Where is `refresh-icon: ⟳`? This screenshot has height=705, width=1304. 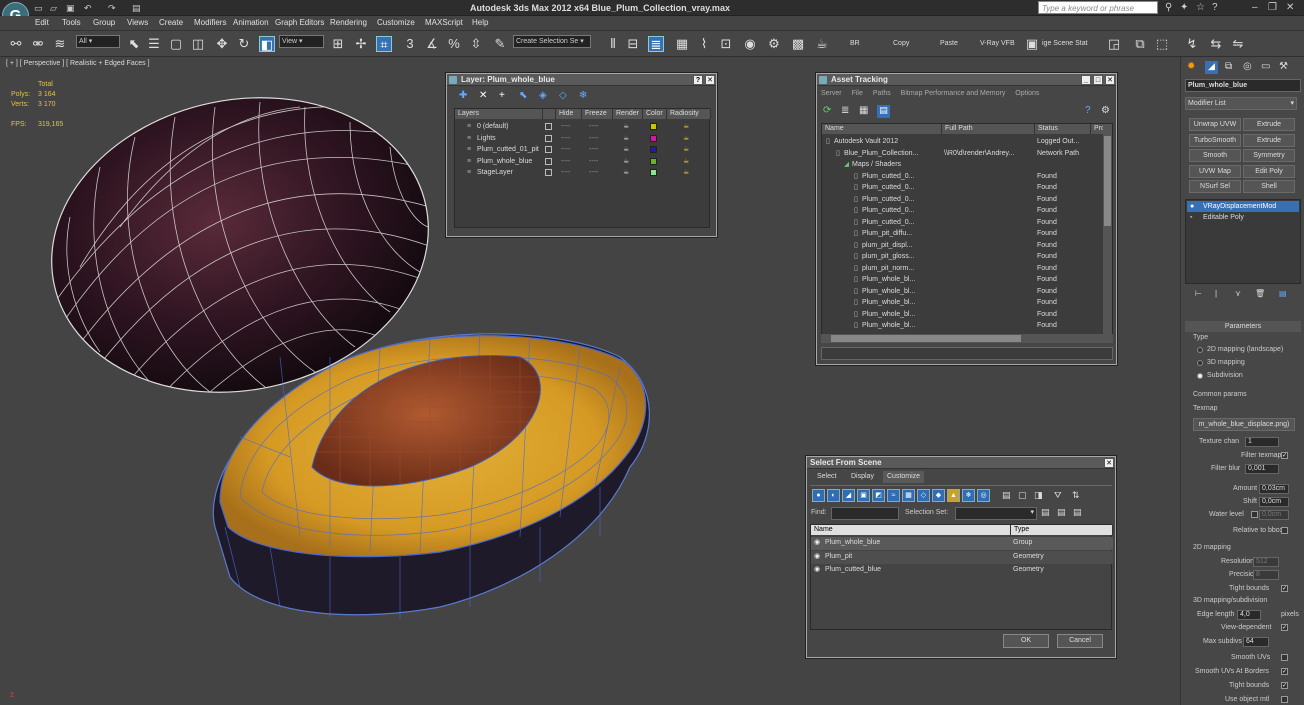 refresh-icon: ⟳ is located at coordinates (827, 110).